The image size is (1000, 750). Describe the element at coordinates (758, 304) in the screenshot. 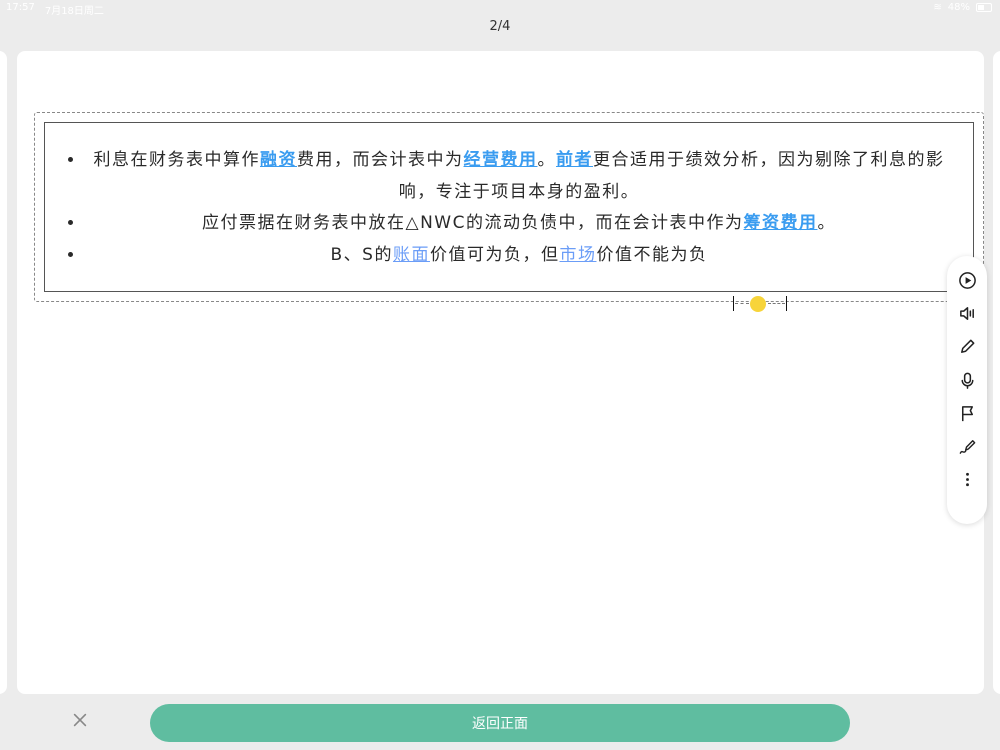

I see `marker-dot` at that location.